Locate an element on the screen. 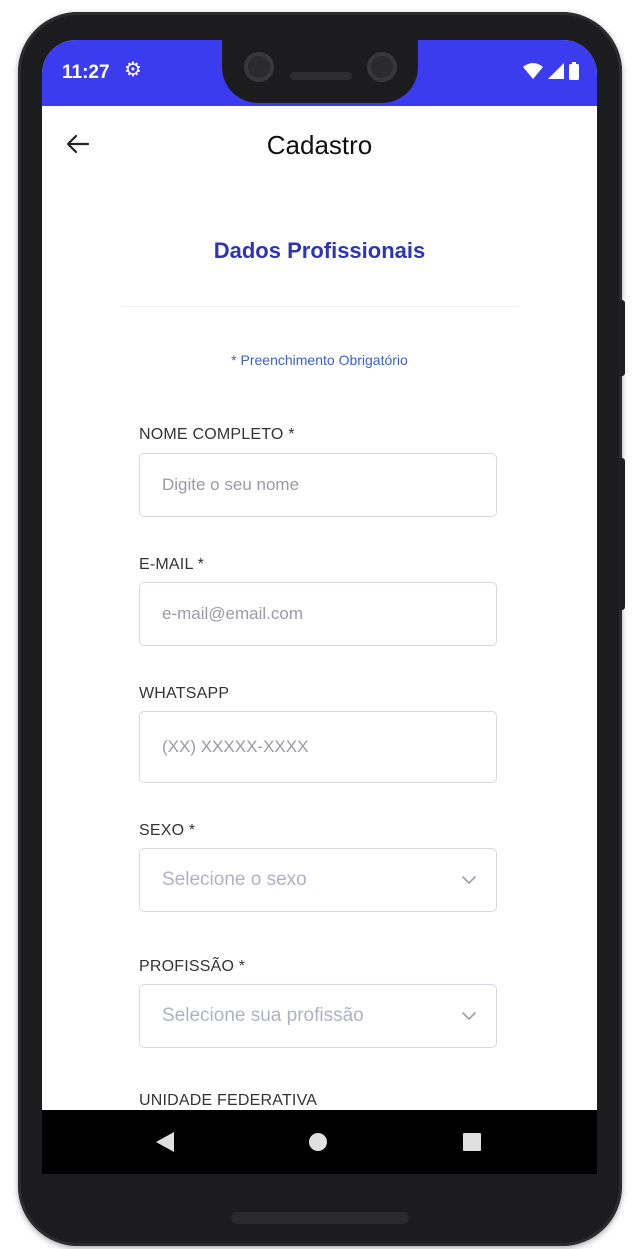  app-header: Cadastro is located at coordinates (319, 143).